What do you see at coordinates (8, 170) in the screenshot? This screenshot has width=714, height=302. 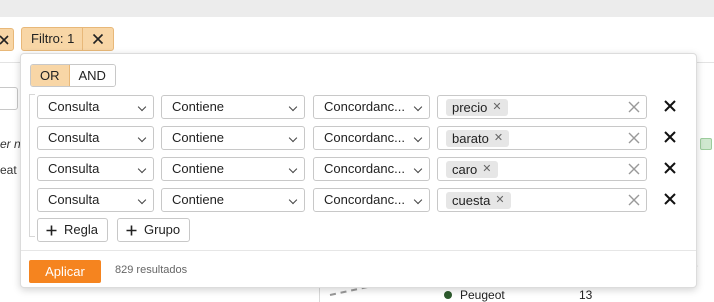 I see `background-text: eat` at bounding box center [8, 170].